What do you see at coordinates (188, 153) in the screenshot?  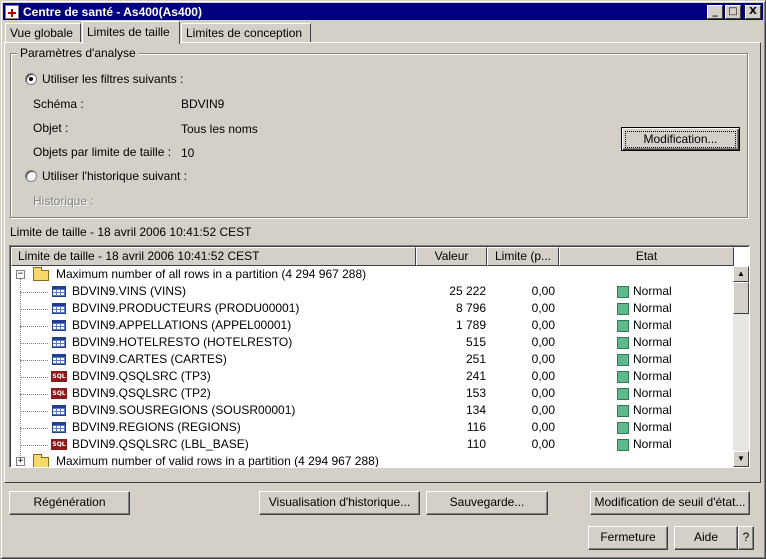 I see `objects-per-limit-value: 10` at bounding box center [188, 153].